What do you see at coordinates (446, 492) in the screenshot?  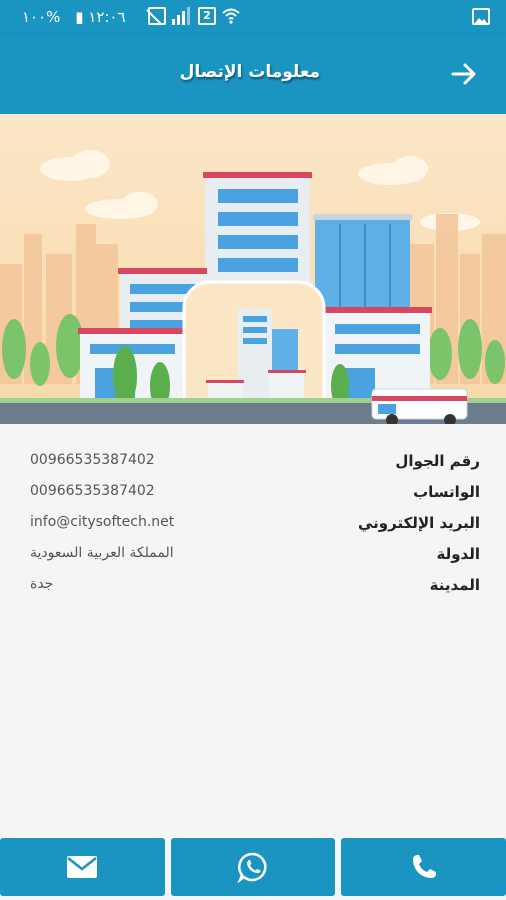 I see `whatsapp-label: الواتساب` at bounding box center [446, 492].